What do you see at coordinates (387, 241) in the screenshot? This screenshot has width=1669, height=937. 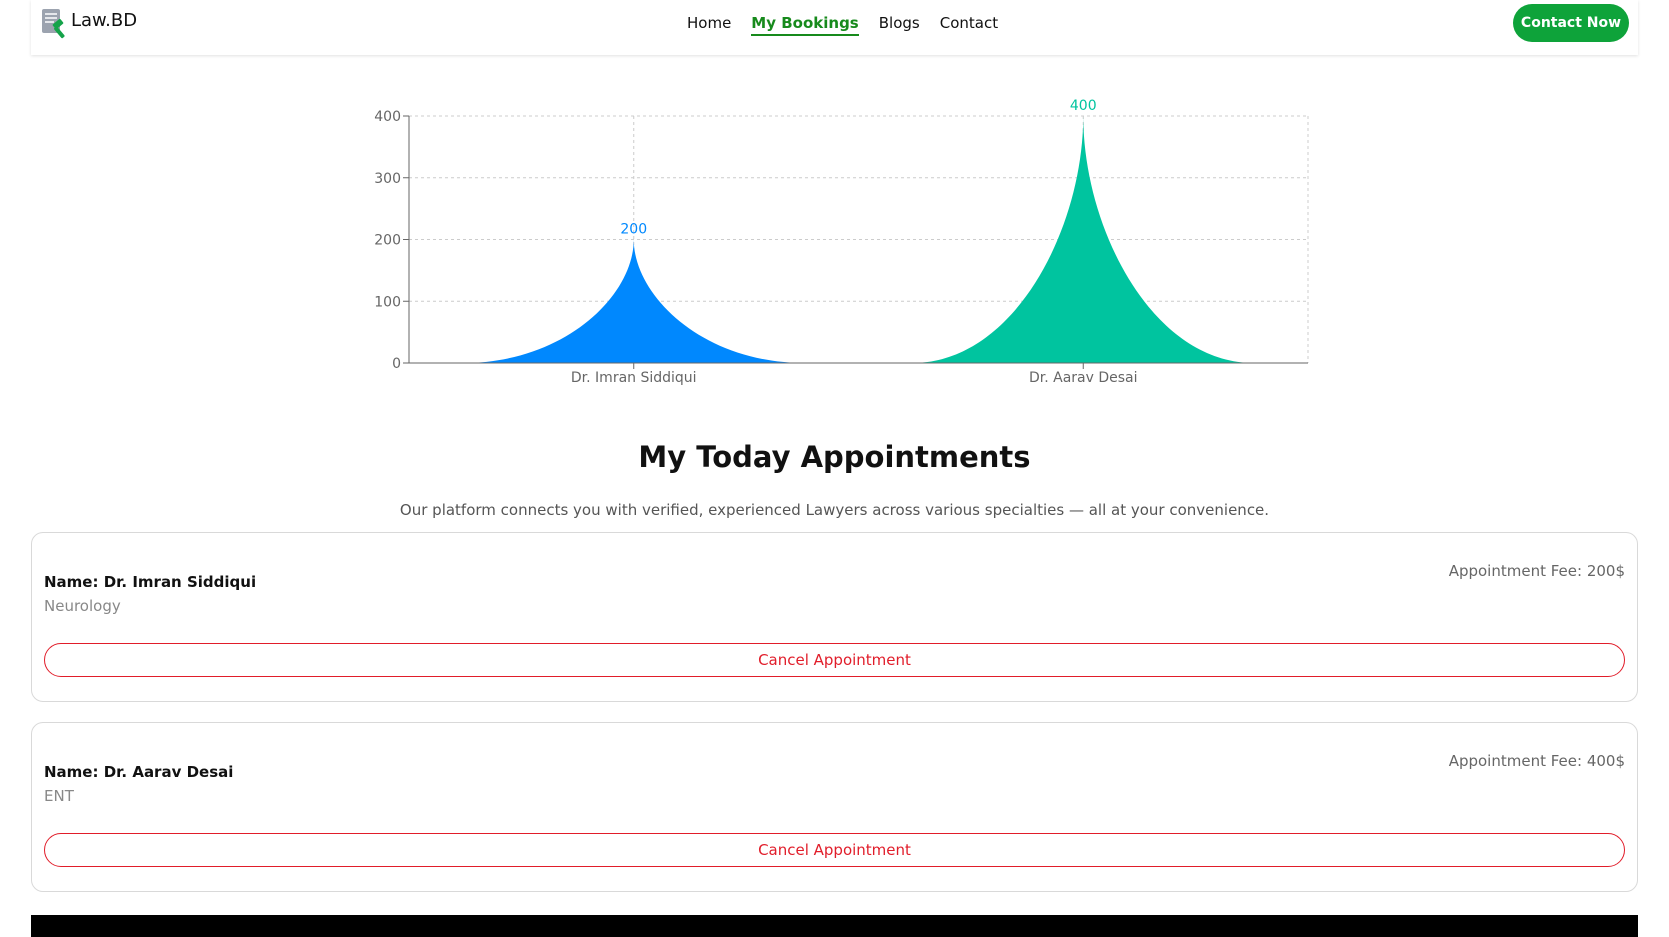 I see `y-tick-label: 200` at bounding box center [387, 241].